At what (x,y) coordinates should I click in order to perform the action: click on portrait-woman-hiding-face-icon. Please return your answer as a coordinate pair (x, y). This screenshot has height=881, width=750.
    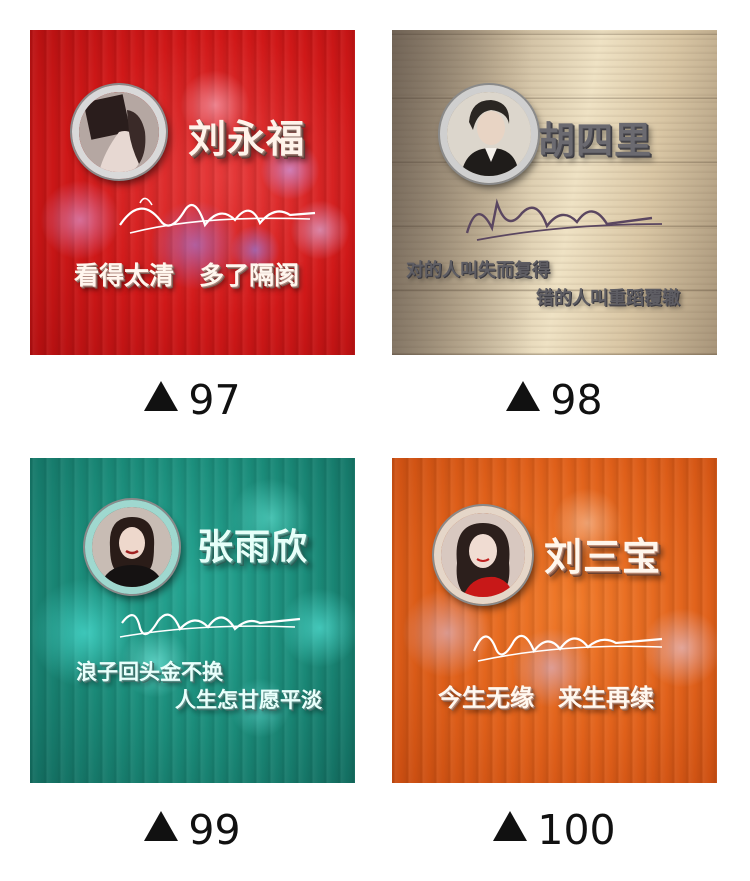
    Looking at the image, I should click on (119, 132).